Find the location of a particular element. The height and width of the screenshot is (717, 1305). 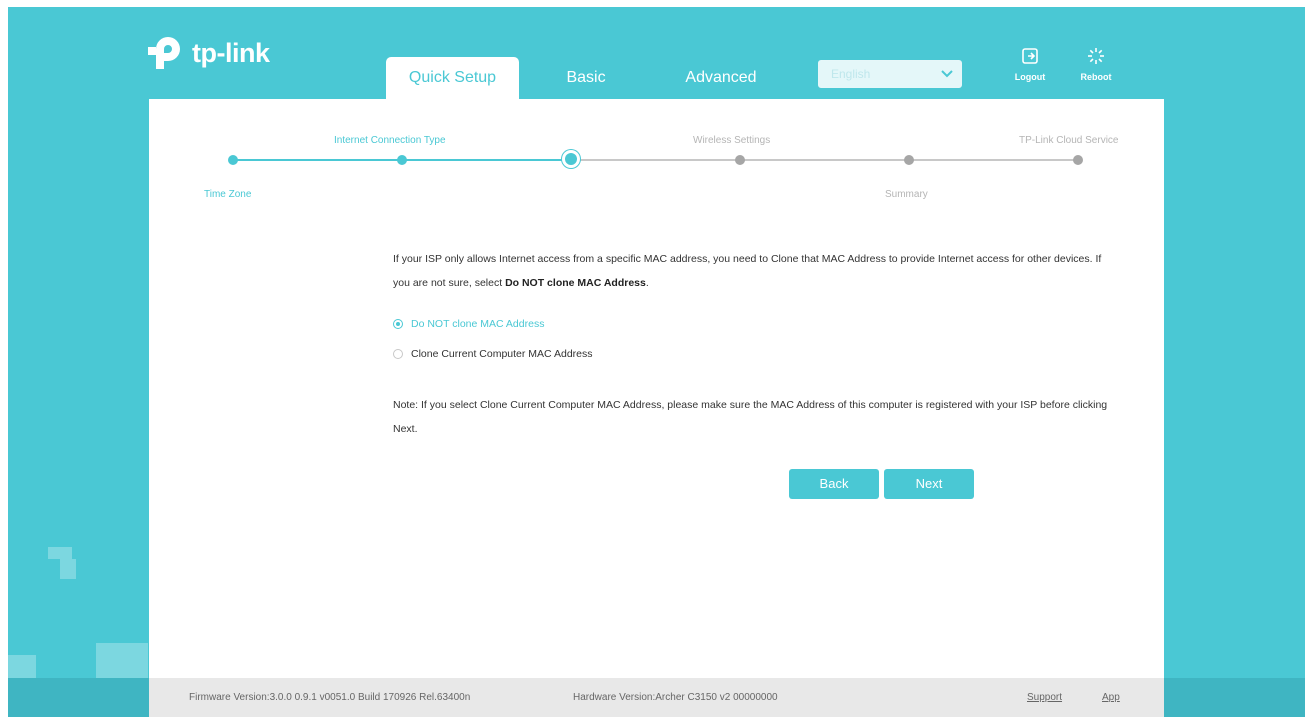

step-label-cloud-service: TP-Link Cloud Service is located at coordinates (1069, 140).